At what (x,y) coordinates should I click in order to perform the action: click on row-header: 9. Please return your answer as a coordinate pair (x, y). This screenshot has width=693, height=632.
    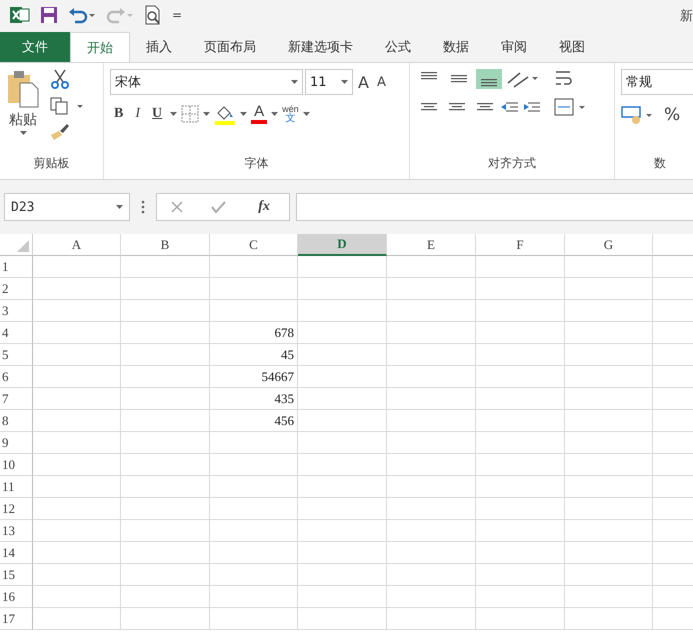
    Looking at the image, I should click on (16, 443).